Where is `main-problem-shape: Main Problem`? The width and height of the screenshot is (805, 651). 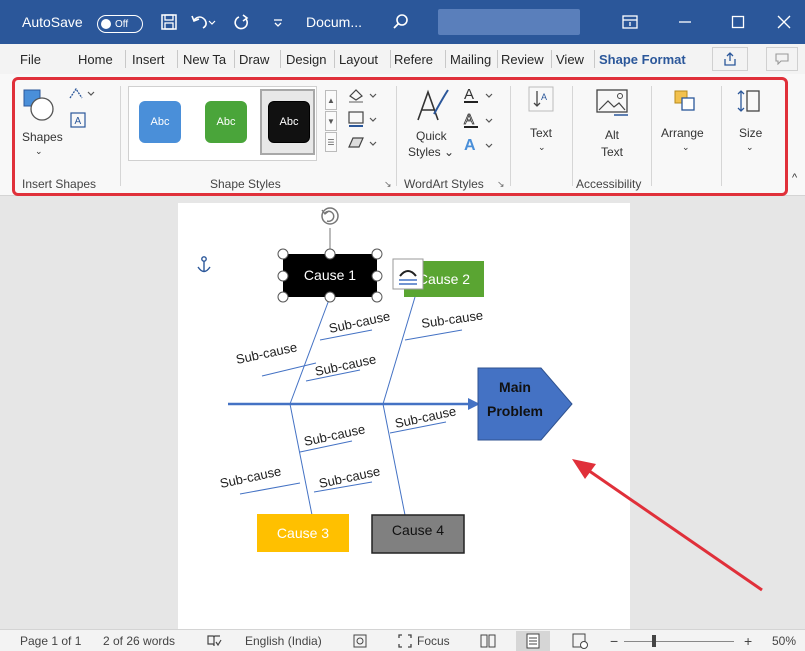
main-problem-shape: Main Problem is located at coordinates (525, 404).